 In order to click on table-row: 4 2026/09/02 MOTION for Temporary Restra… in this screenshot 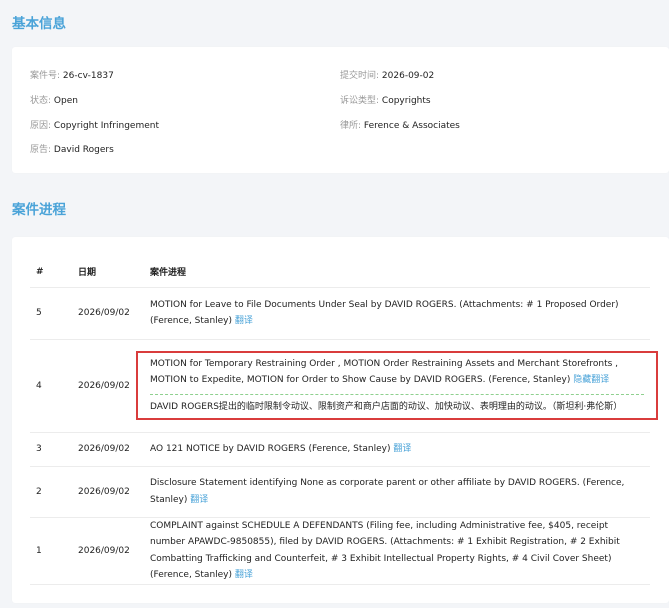, I will do `click(344, 386)`.